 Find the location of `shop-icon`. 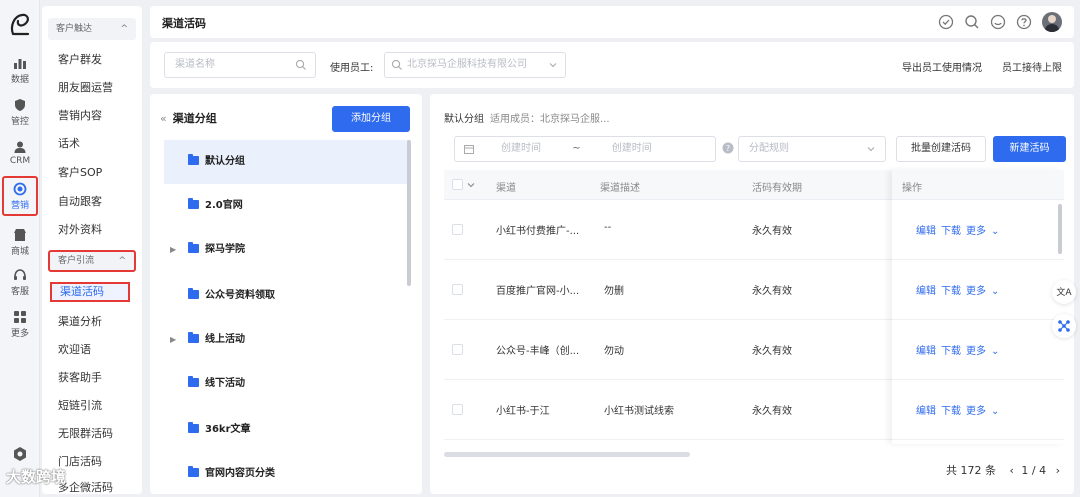

shop-icon is located at coordinates (20, 235).